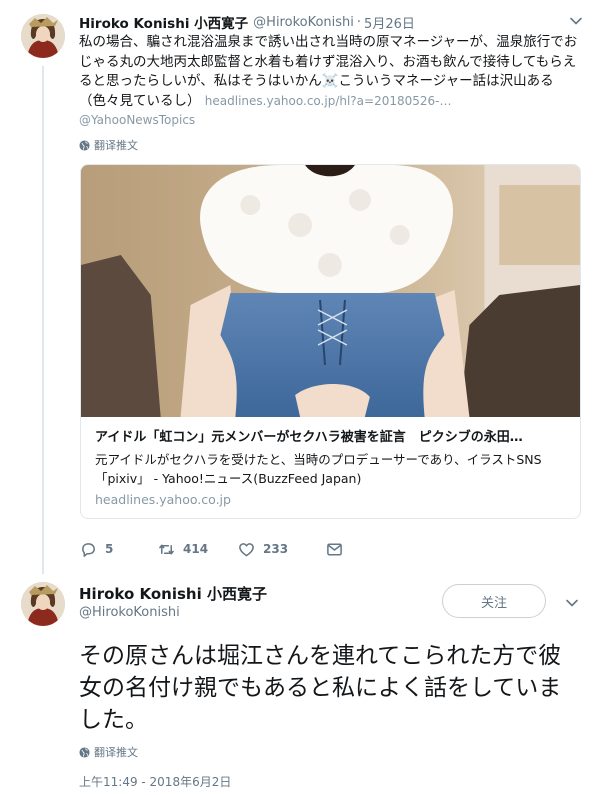 This screenshot has height=795, width=601. I want to click on tweet-timestamp: 上午11:49 - 2018年6月2日, so click(155, 781).